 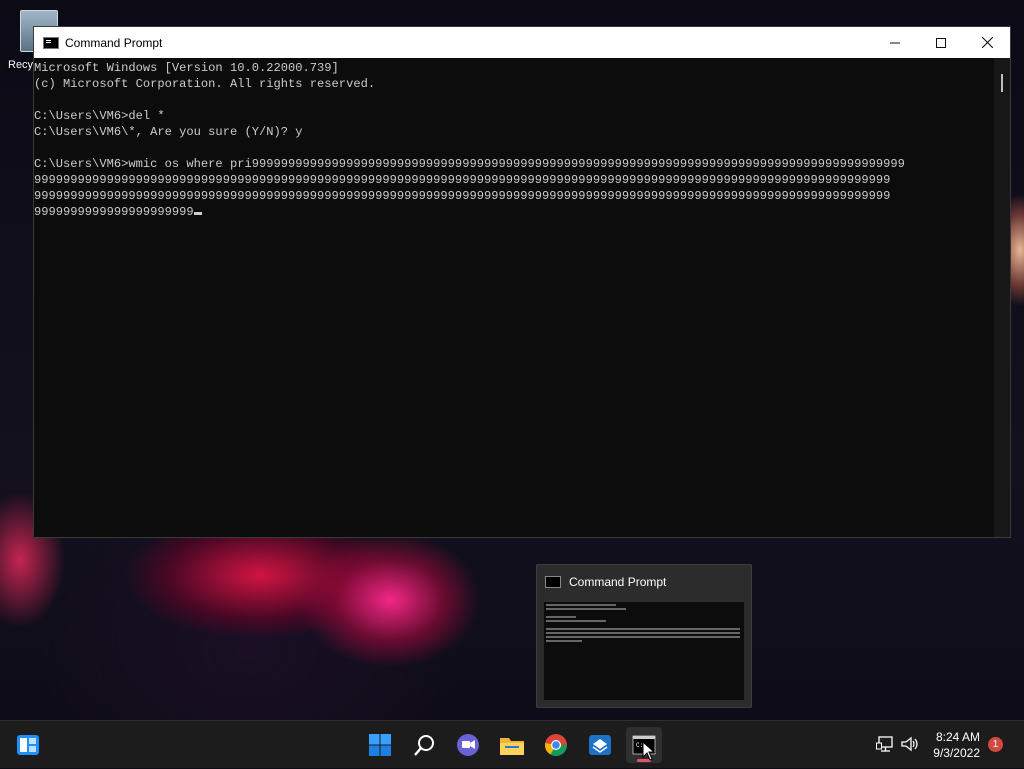 I want to click on start-icon, so click(x=380, y=745).